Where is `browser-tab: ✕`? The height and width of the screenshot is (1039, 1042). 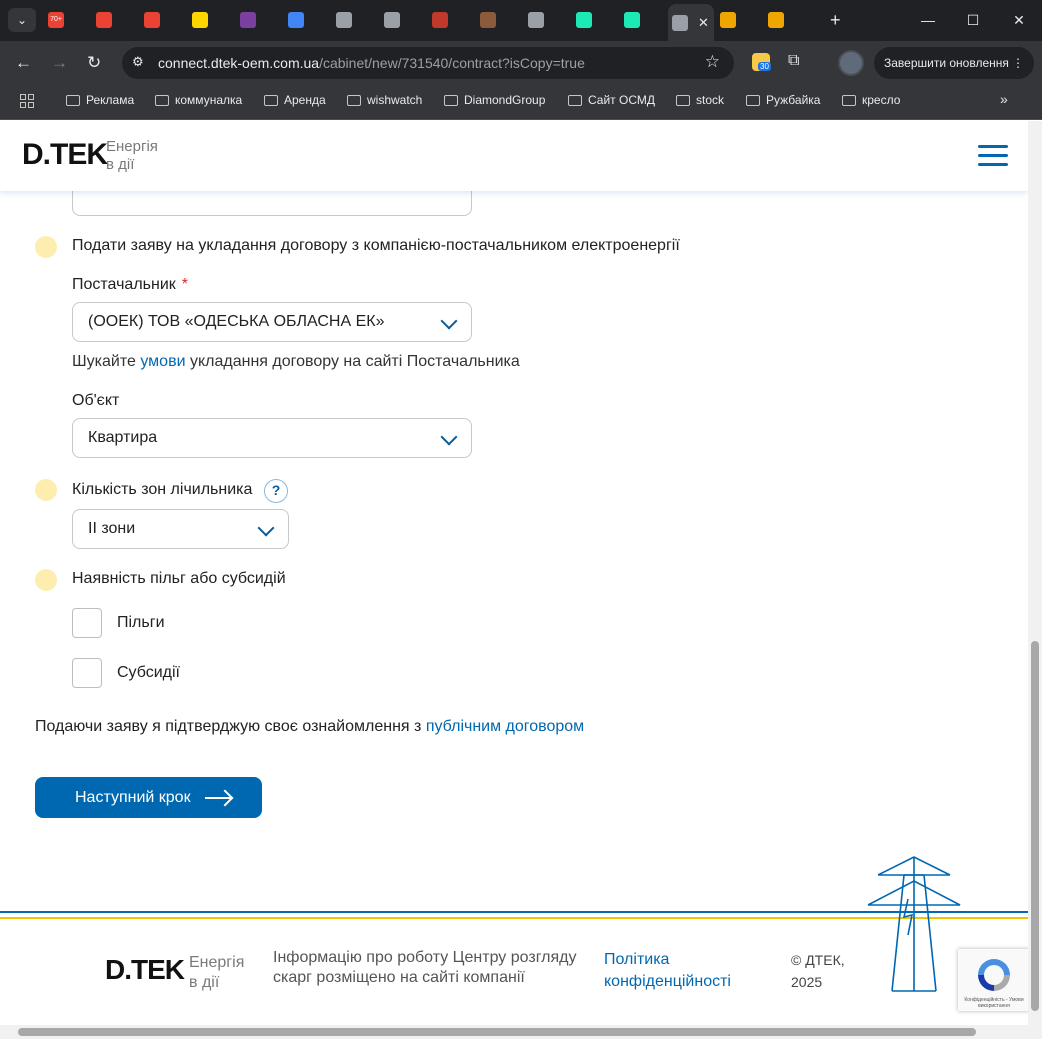 browser-tab: ✕ is located at coordinates (691, 22).